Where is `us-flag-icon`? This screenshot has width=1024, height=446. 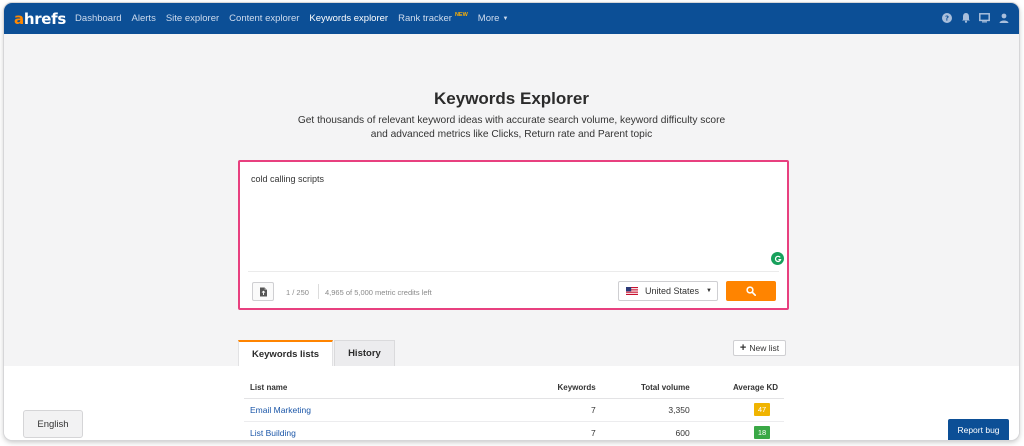
us-flag-icon is located at coordinates (632, 291).